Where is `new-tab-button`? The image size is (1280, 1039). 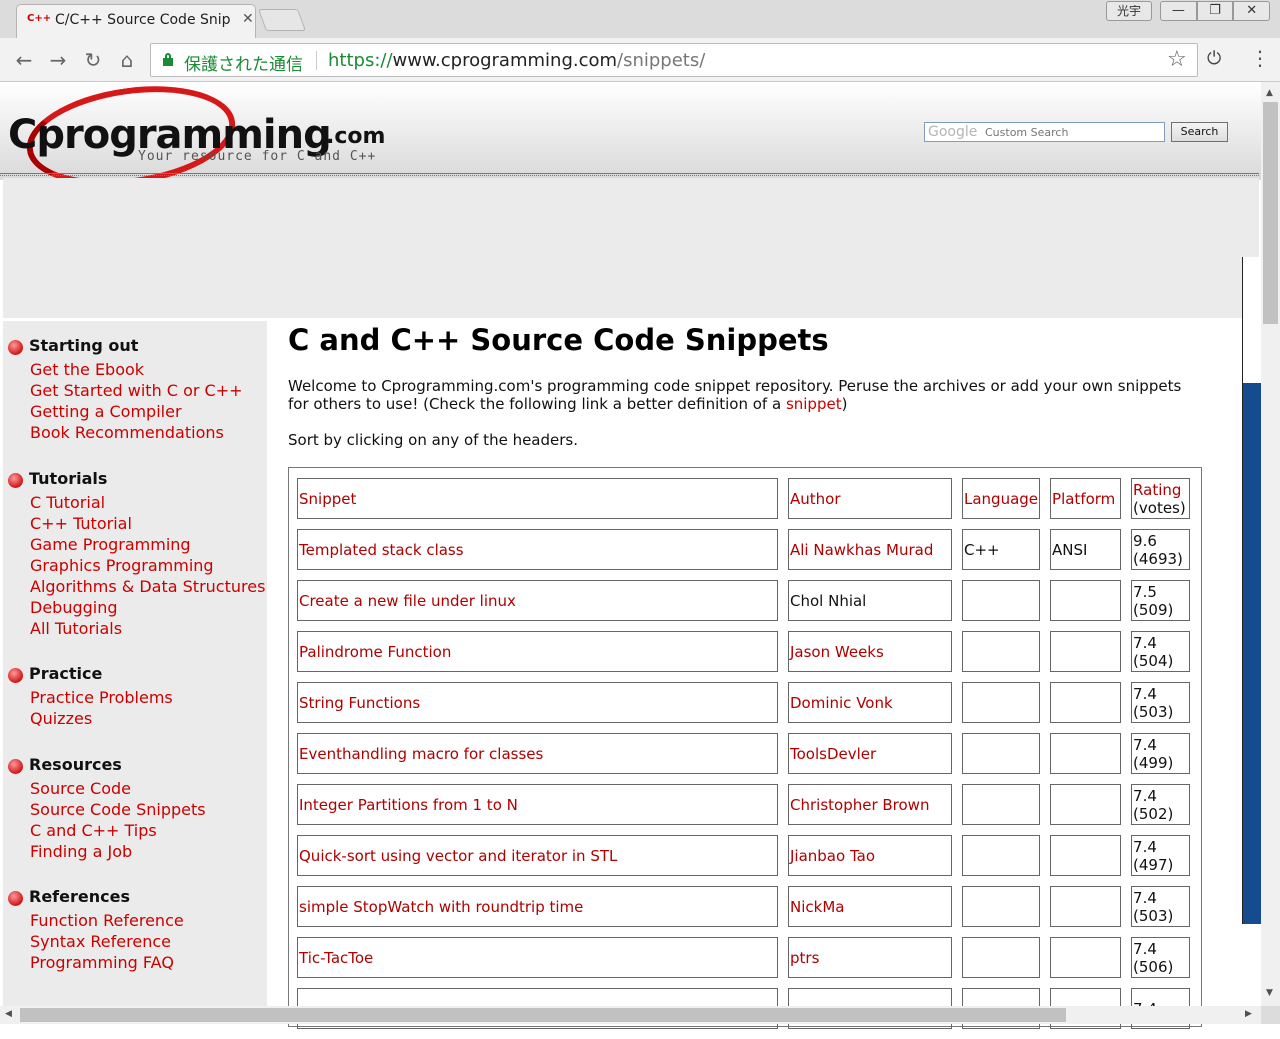 new-tab-button is located at coordinates (282, 20).